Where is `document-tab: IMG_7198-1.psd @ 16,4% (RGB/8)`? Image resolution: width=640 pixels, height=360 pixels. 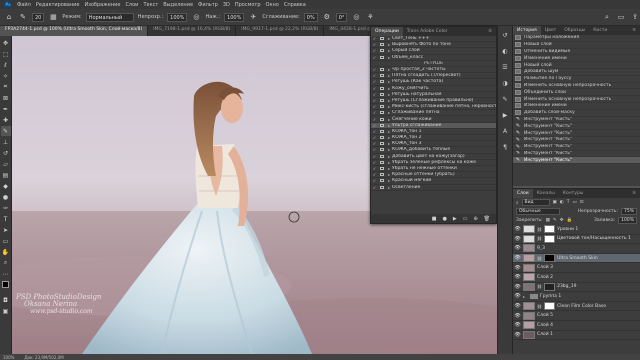
document-tab: IMG_7198-1.psd @ 16,4% (RGB/8) is located at coordinates (192, 31).